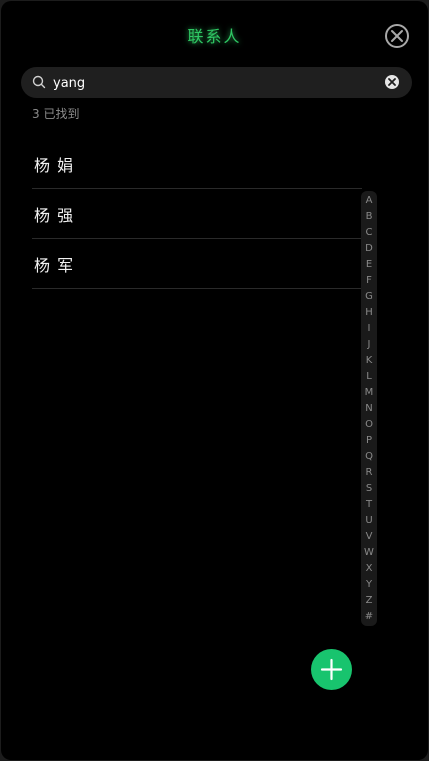 The image size is (429, 761). What do you see at coordinates (369, 569) in the screenshot?
I see `index-letter-x: X` at bounding box center [369, 569].